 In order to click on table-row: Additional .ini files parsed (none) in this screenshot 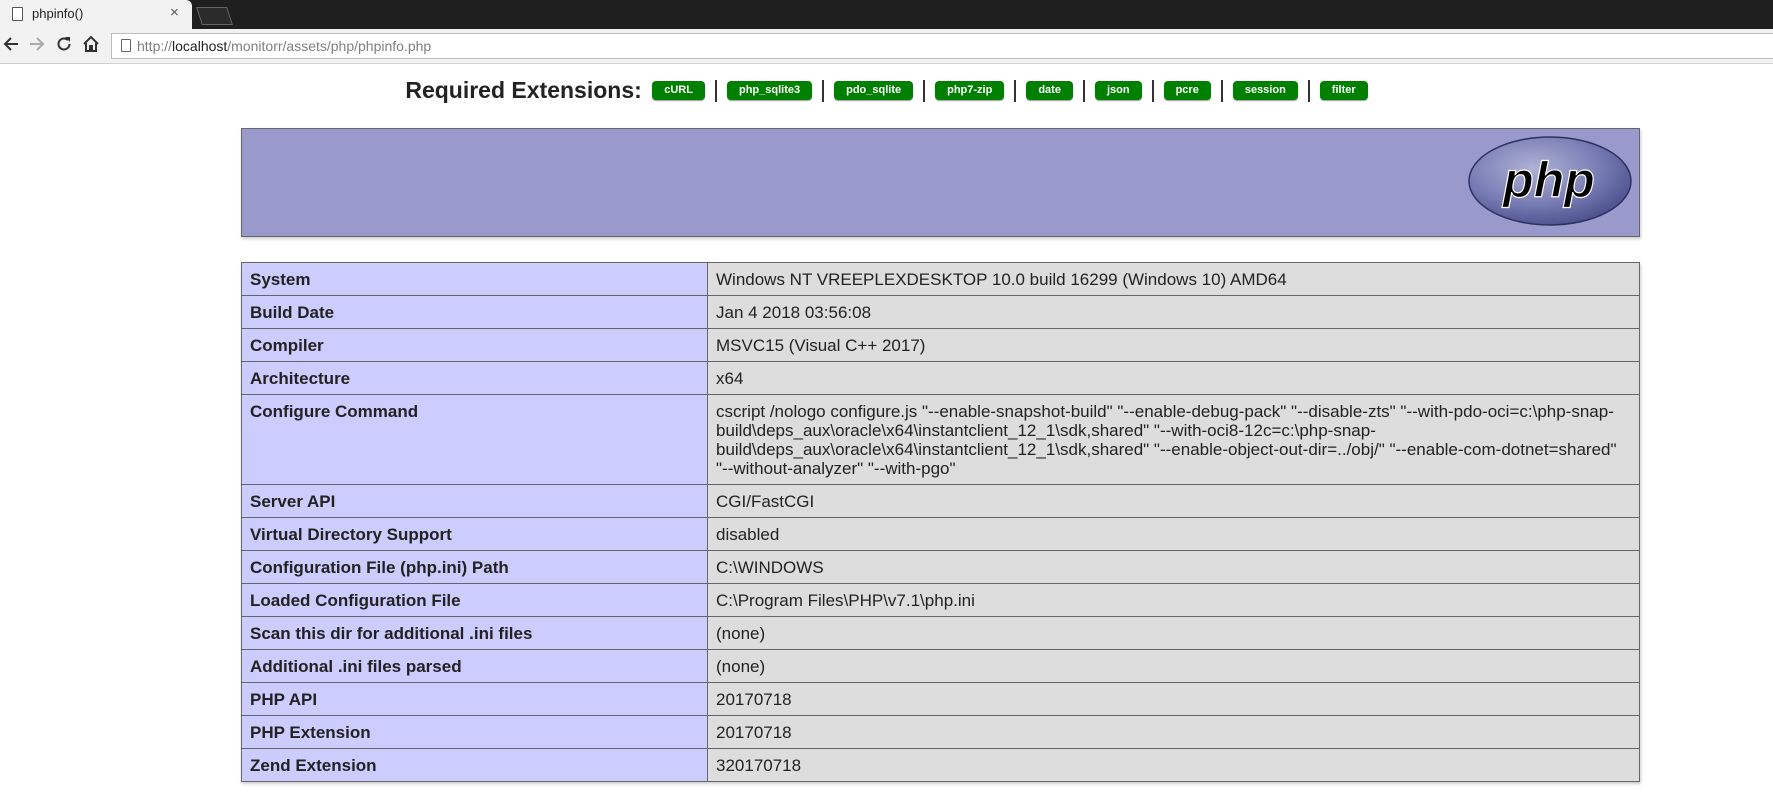, I will do `click(940, 666)`.